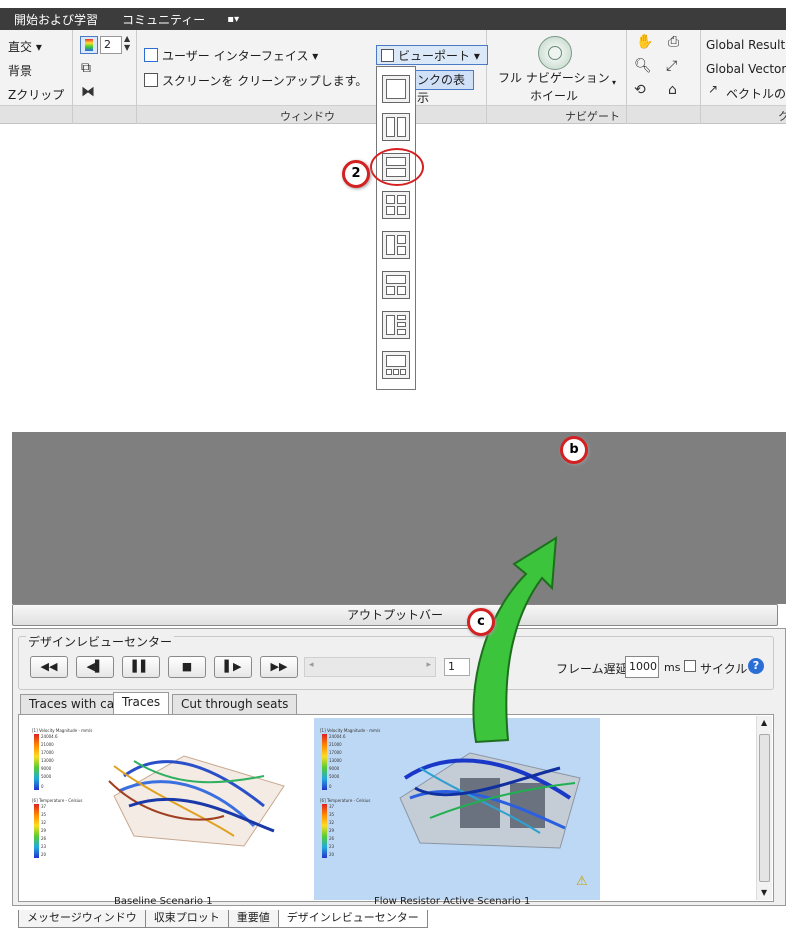 This screenshot has height=934, width=786. What do you see at coordinates (141, 667) in the screenshot?
I see `pause-button: ▌▌` at bounding box center [141, 667].